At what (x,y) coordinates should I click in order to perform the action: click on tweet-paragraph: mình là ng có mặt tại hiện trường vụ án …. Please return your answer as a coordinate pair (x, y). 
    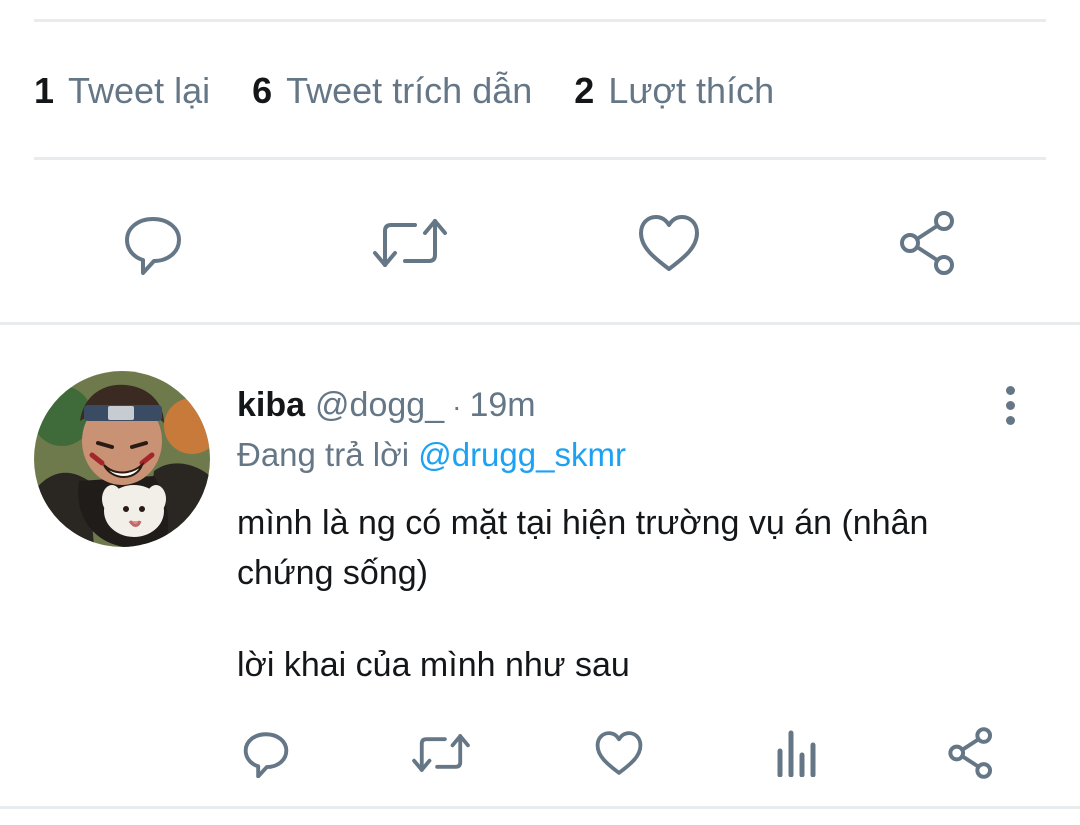
    Looking at the image, I should click on (583, 548).